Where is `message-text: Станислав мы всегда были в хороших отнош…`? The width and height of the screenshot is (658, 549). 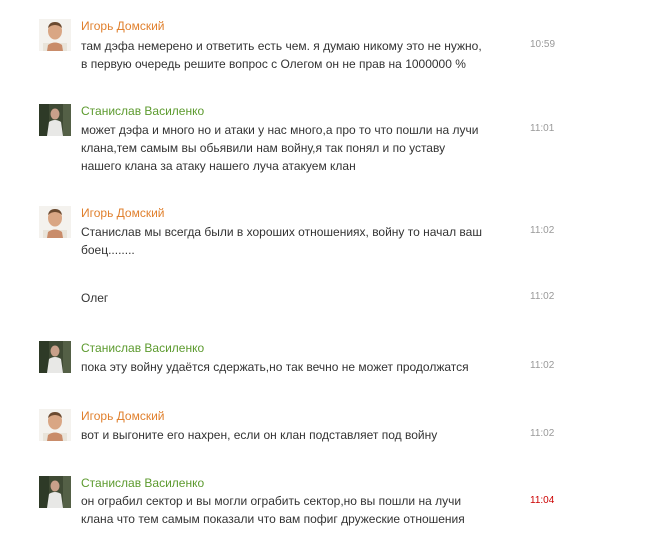 message-text: Станислав мы всегда были в хороших отнош… is located at coordinates (291, 241).